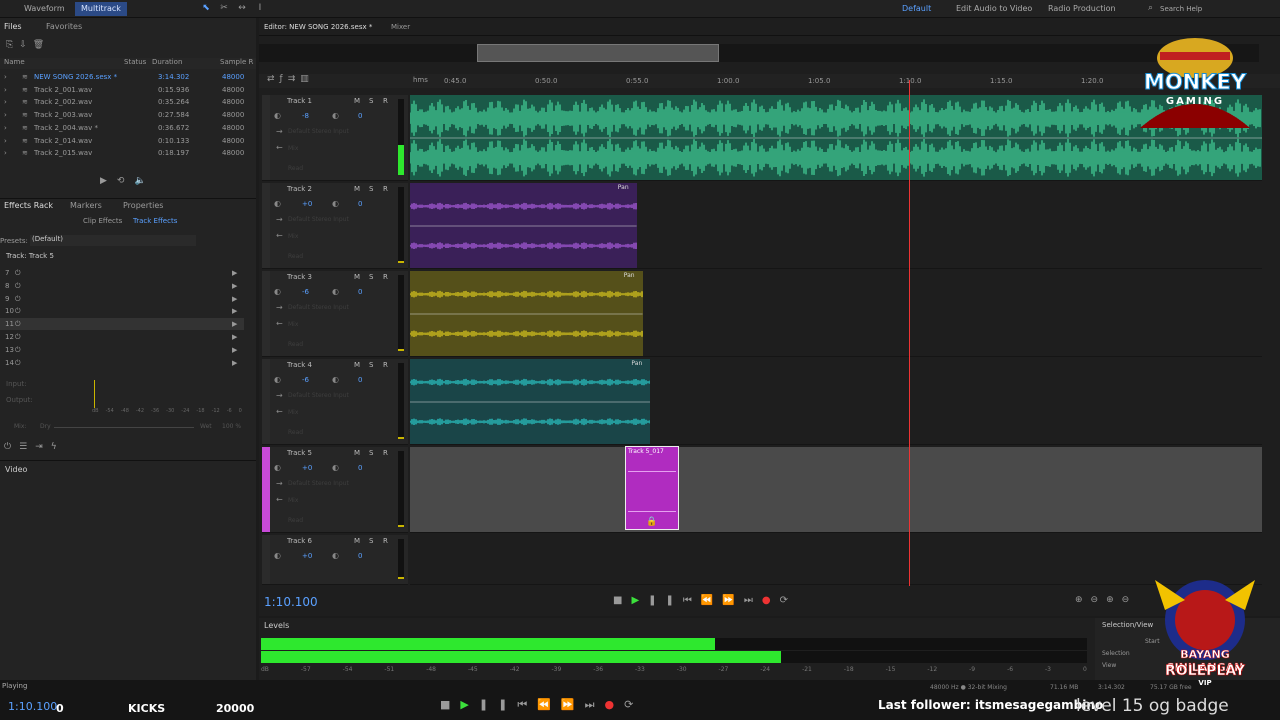 Image resolution: width=1280 pixels, height=720 pixels. What do you see at coordinates (633, 704) in the screenshot?
I see `status-loop-icon: ⟳` at bounding box center [633, 704].